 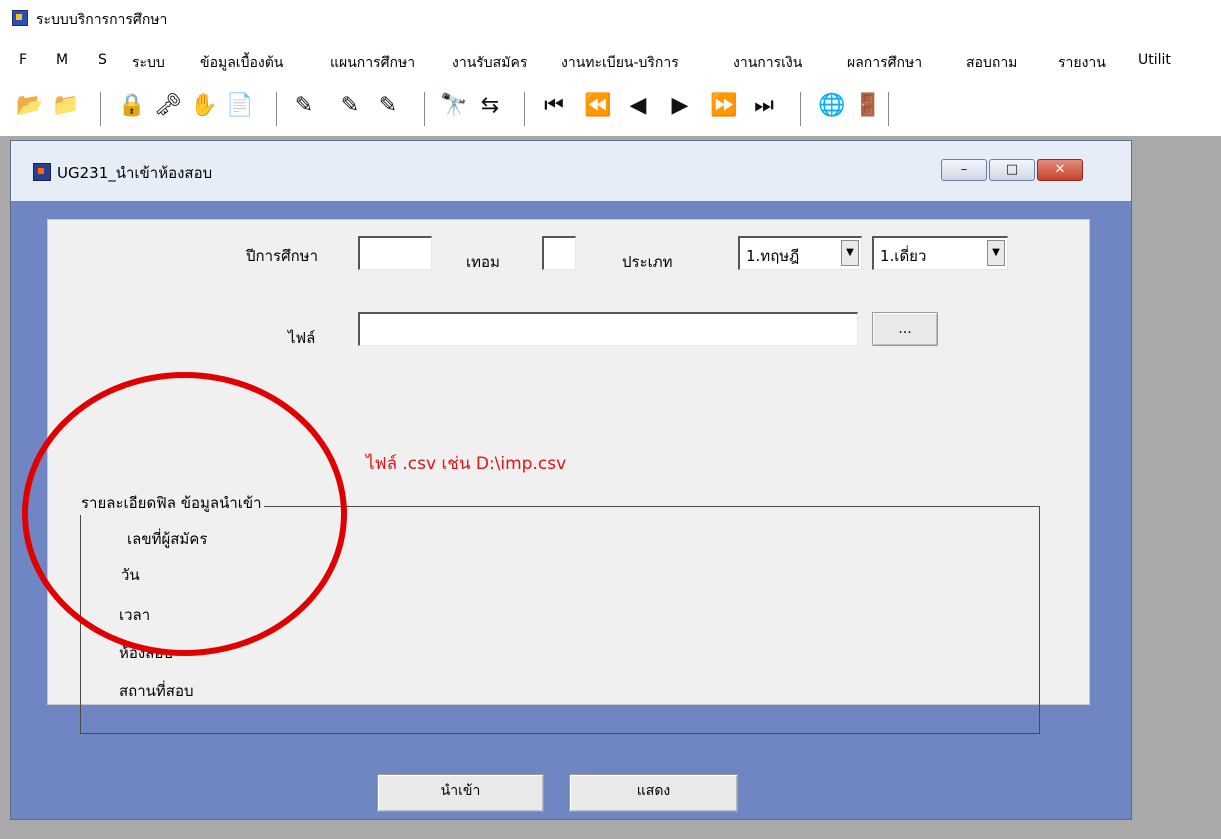 I want to click on document-icon: 📄, so click(x=239, y=106).